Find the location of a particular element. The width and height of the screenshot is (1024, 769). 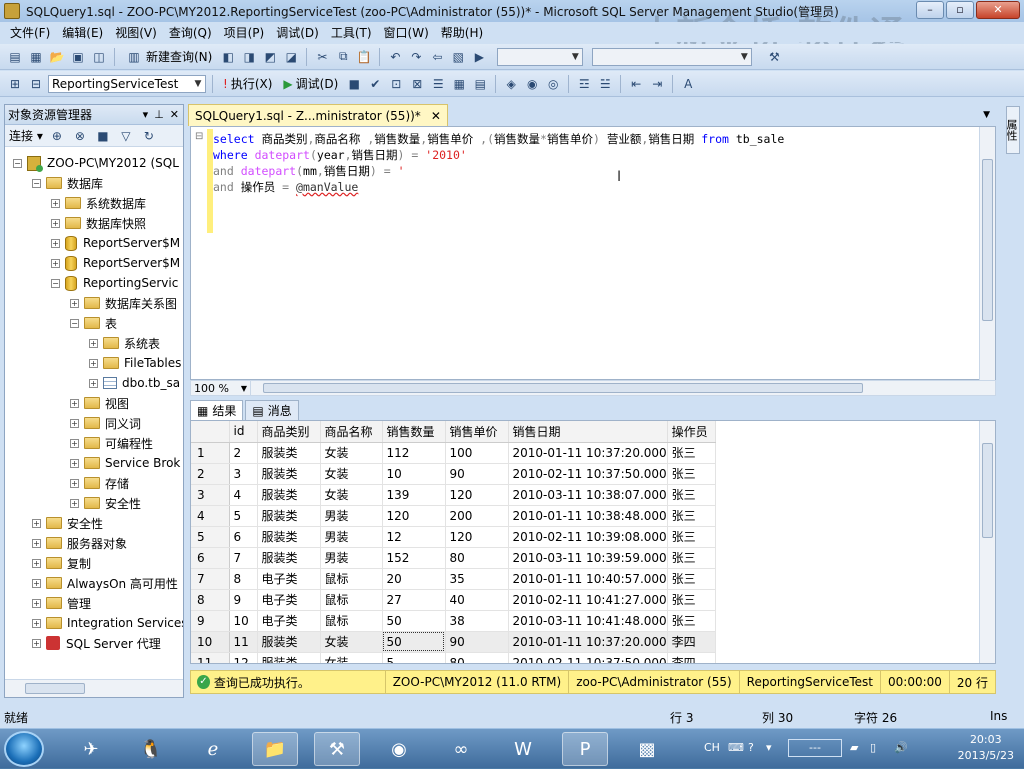

table-cell: 5 is located at coordinates (414, 657).